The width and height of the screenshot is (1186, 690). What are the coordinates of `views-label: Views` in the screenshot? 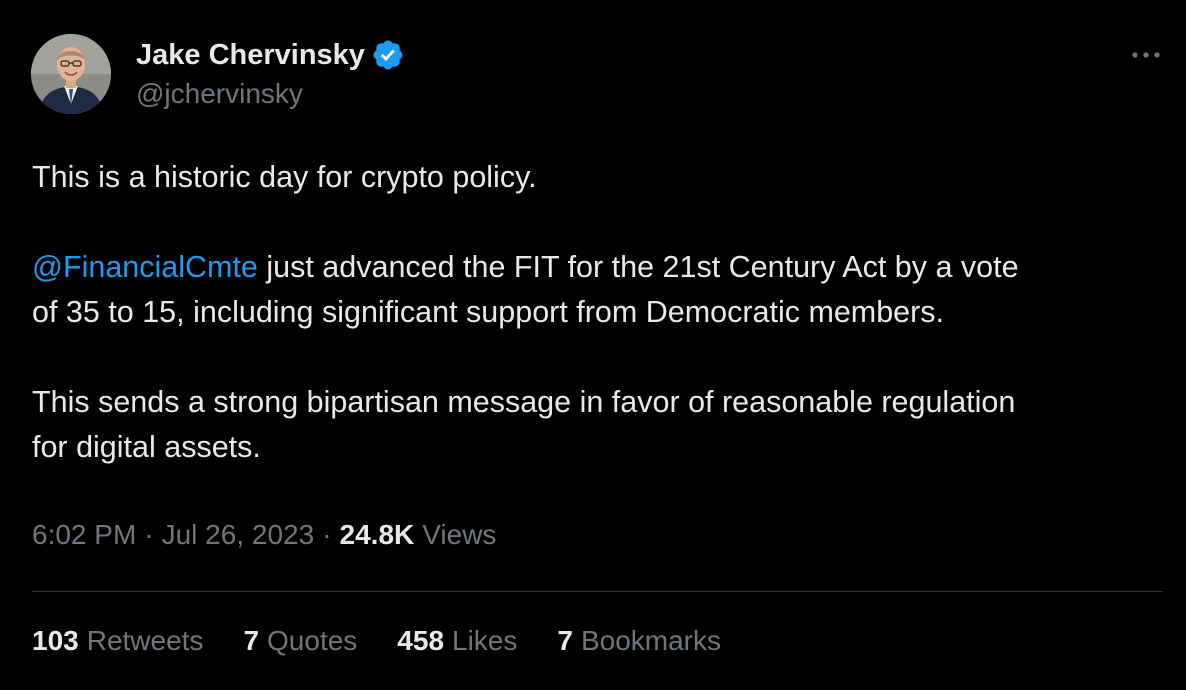 It's located at (459, 534).